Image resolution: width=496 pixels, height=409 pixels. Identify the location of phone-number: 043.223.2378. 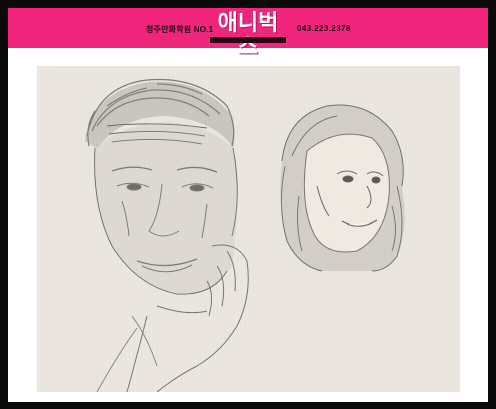
(324, 28).